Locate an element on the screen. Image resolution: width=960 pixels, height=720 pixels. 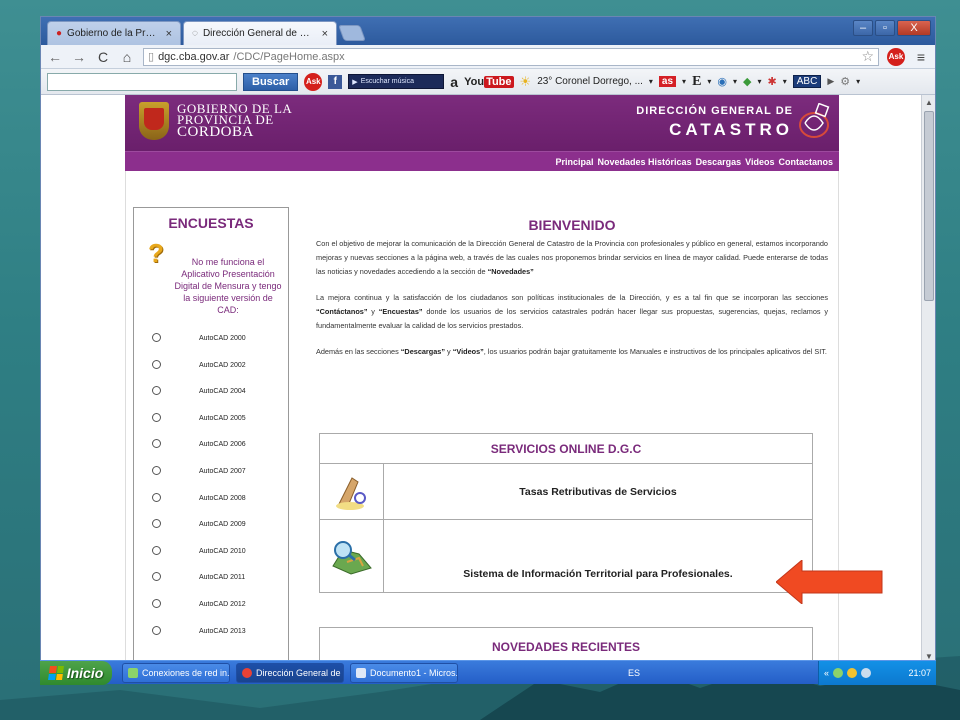
service-label: Tasas Retributivas de Servicios is located at coordinates (598, 491).